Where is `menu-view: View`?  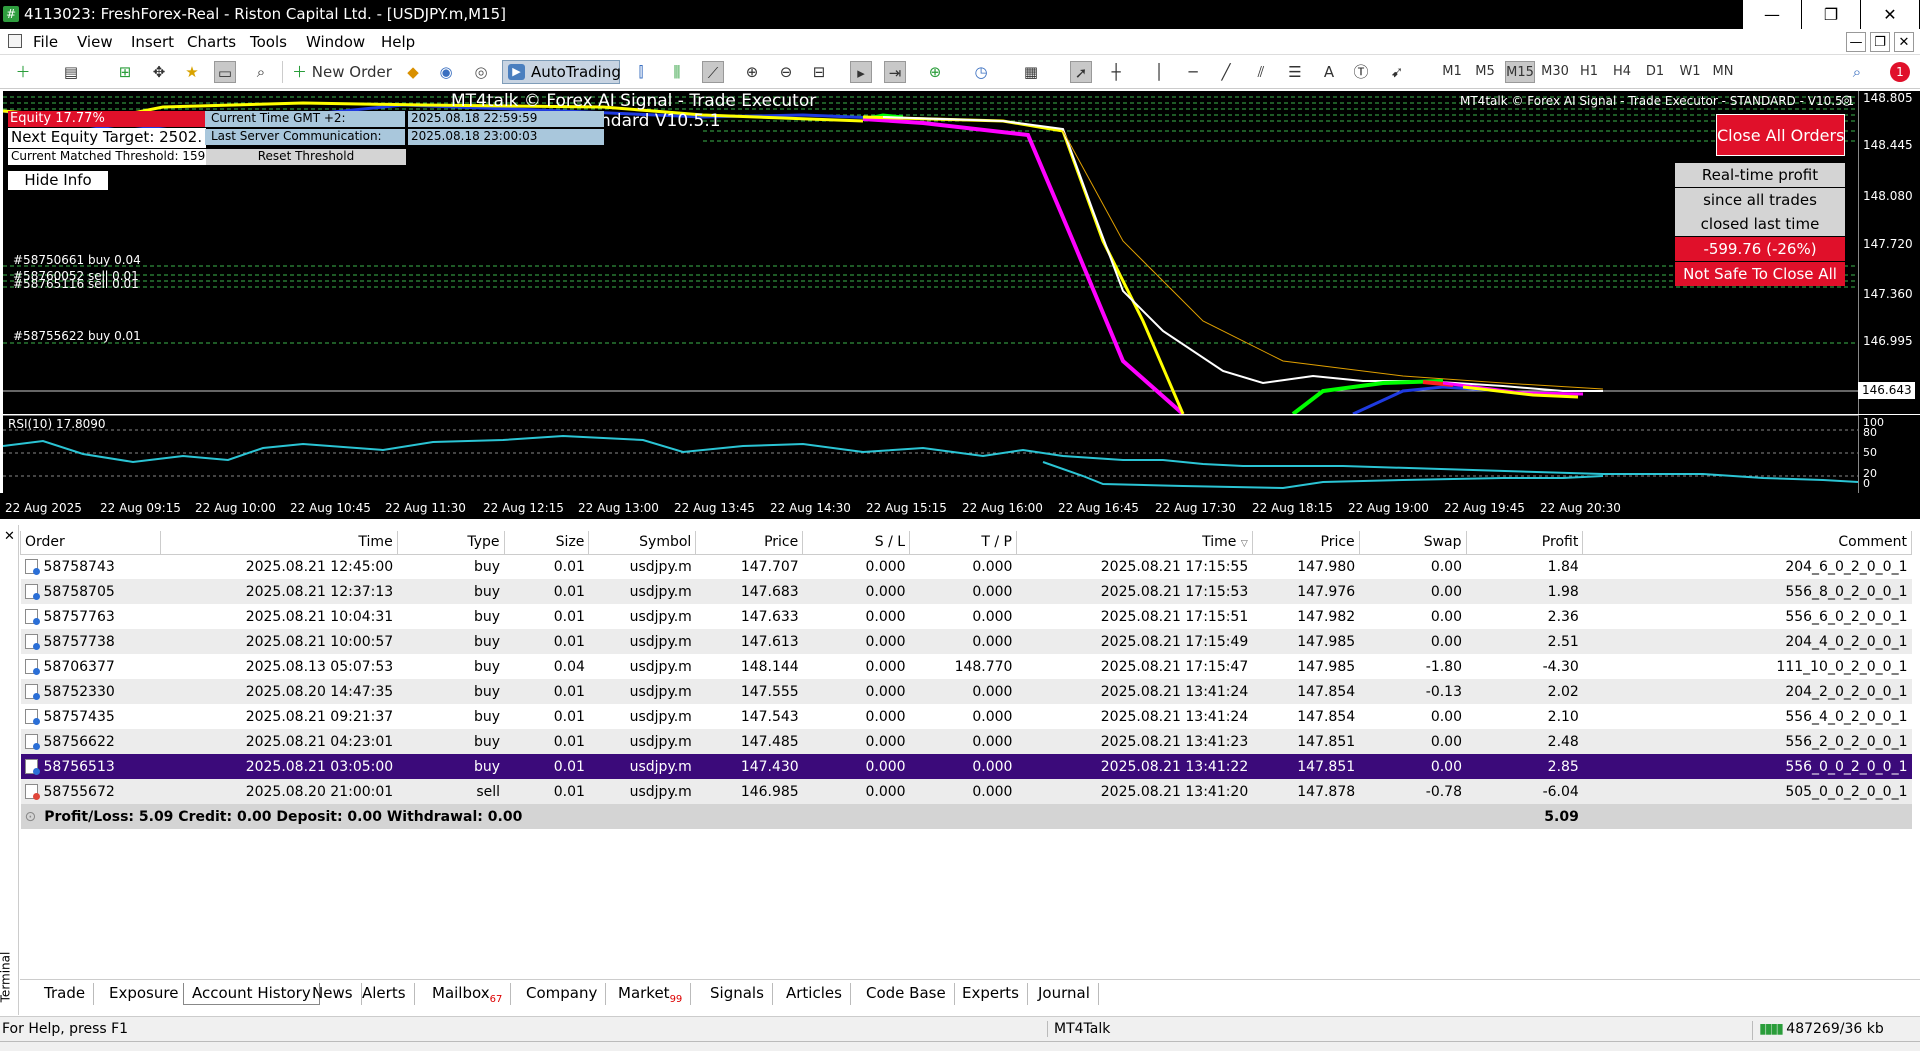 menu-view: View is located at coordinates (95, 42).